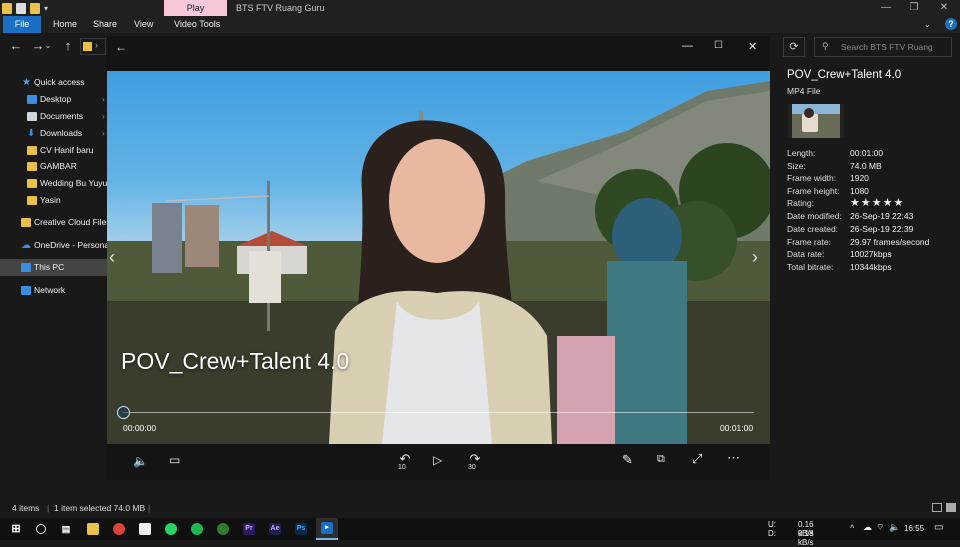 The height and width of the screenshot is (547, 960). What do you see at coordinates (301, 529) in the screenshot?
I see `photoshop-icon: Ps` at bounding box center [301, 529].